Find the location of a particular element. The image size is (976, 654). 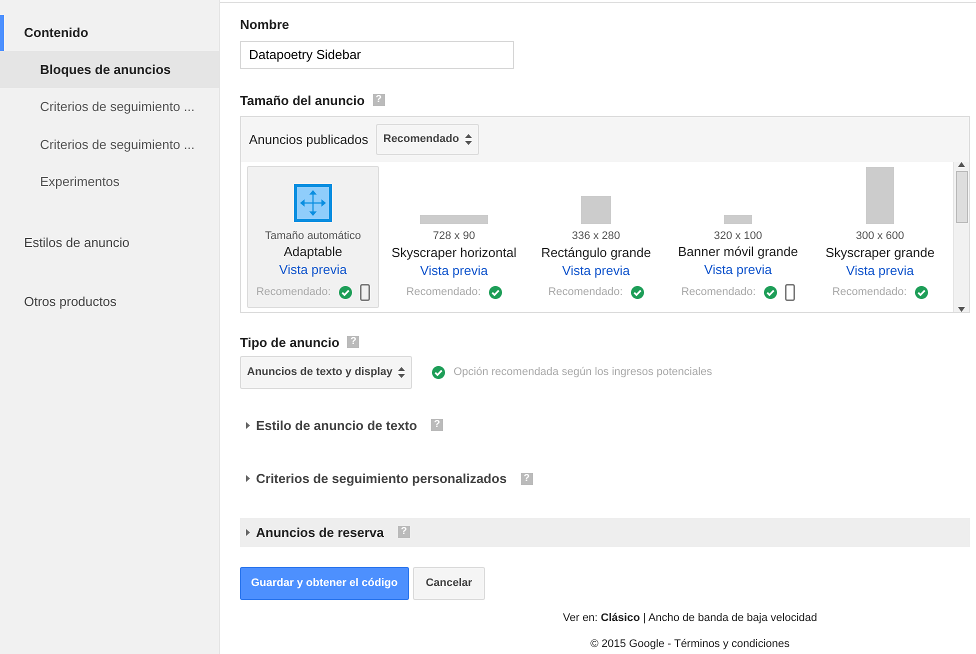

size-text: 728 x 90 is located at coordinates (454, 236).